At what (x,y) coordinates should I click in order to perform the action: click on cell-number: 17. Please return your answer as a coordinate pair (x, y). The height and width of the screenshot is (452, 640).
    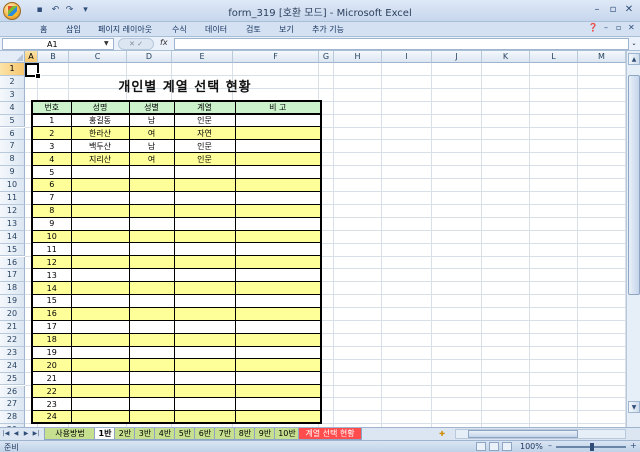
    Looking at the image, I should click on (51, 326).